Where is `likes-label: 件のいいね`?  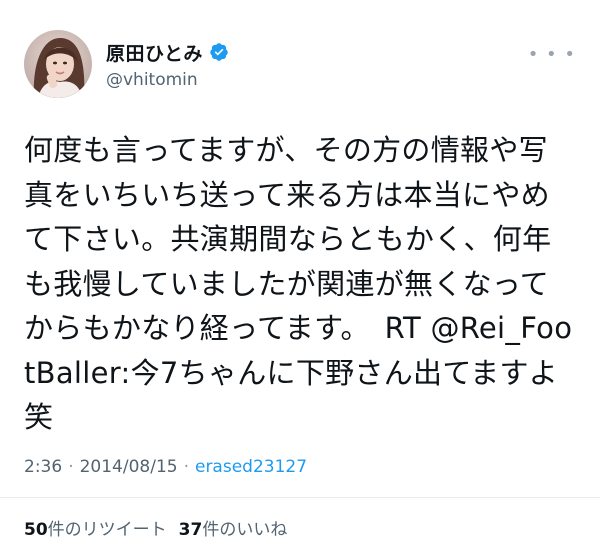
likes-label: 件のいいね is located at coordinates (245, 530).